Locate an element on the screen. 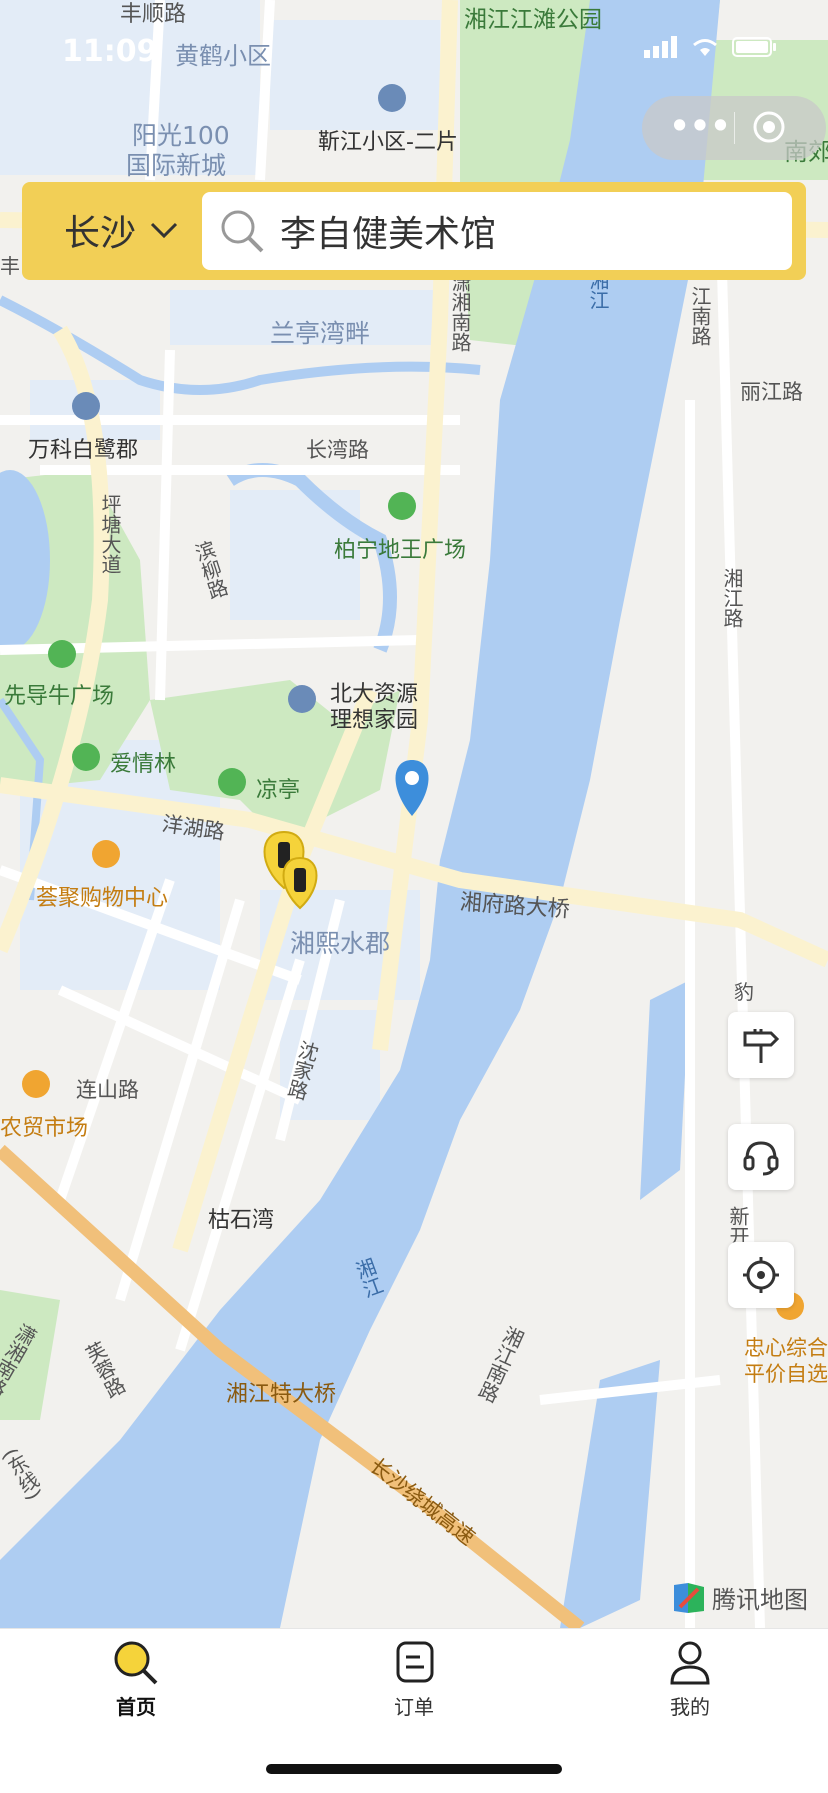 Image resolution: width=828 pixels, height=1793 pixels. customer-service-button is located at coordinates (761, 1157).